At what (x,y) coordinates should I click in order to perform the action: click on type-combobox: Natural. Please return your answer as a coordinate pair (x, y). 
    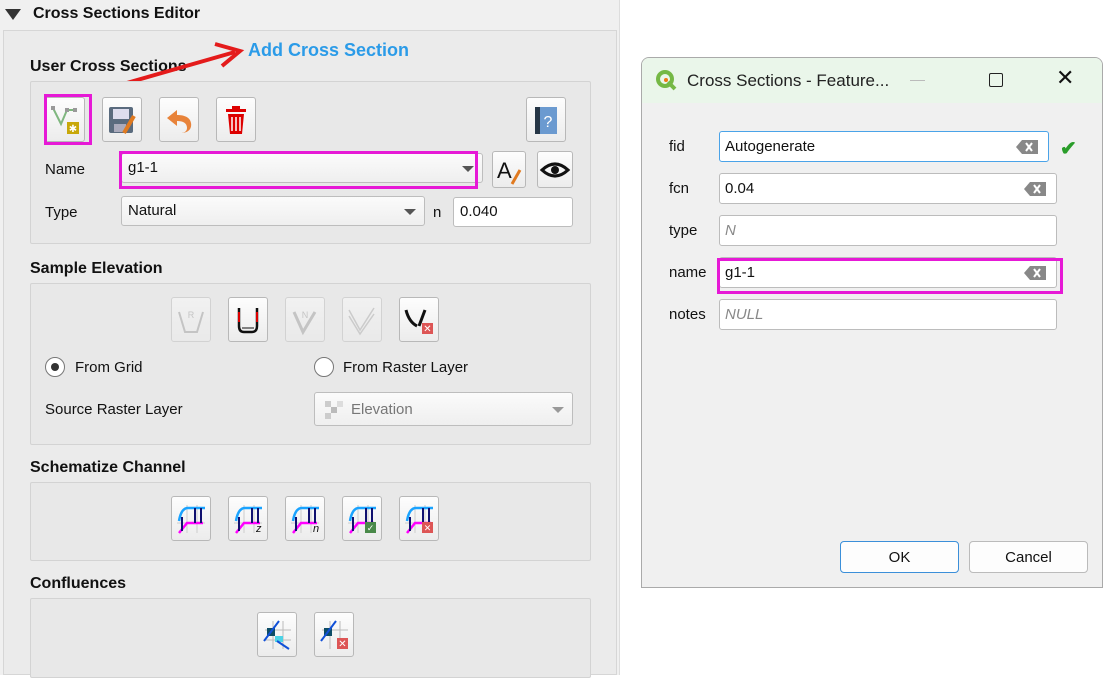
    Looking at the image, I should click on (273, 211).